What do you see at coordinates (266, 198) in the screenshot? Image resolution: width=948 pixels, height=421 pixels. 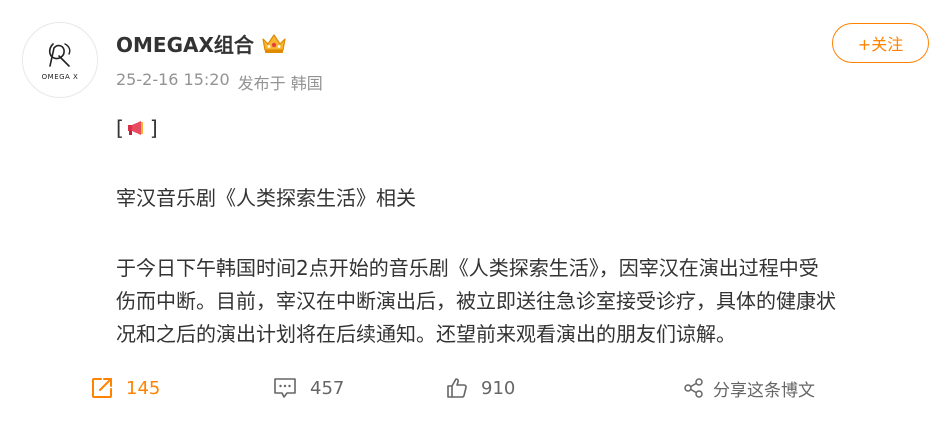 I see `post-headline: 宰汉音乐剧《人类探索生活》相关` at bounding box center [266, 198].